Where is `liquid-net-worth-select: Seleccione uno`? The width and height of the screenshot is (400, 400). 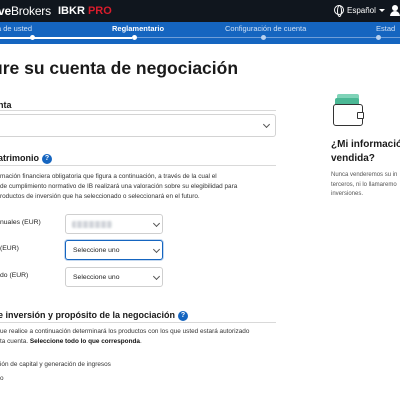
liquid-net-worth-select: Seleccione uno is located at coordinates (114, 277).